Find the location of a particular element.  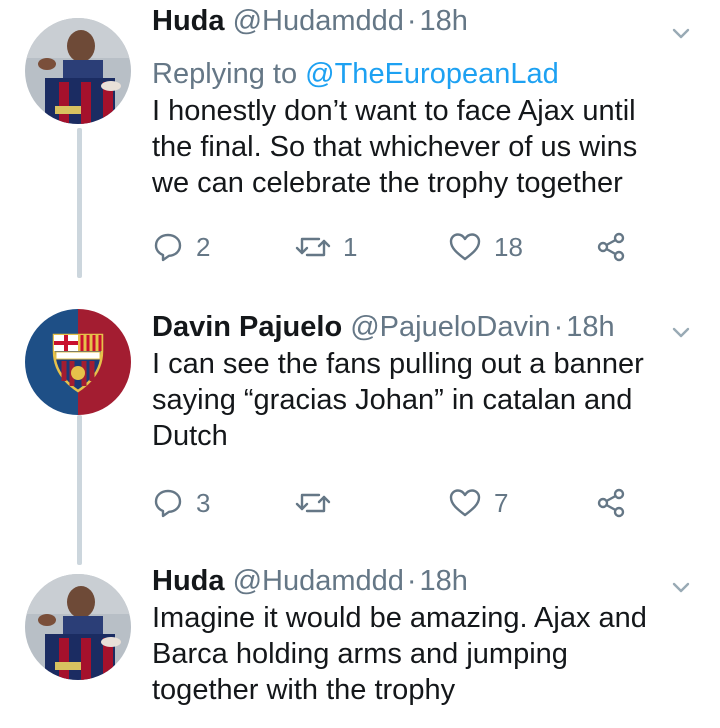

tweet-text-line: Dutch is located at coordinates (190, 436).